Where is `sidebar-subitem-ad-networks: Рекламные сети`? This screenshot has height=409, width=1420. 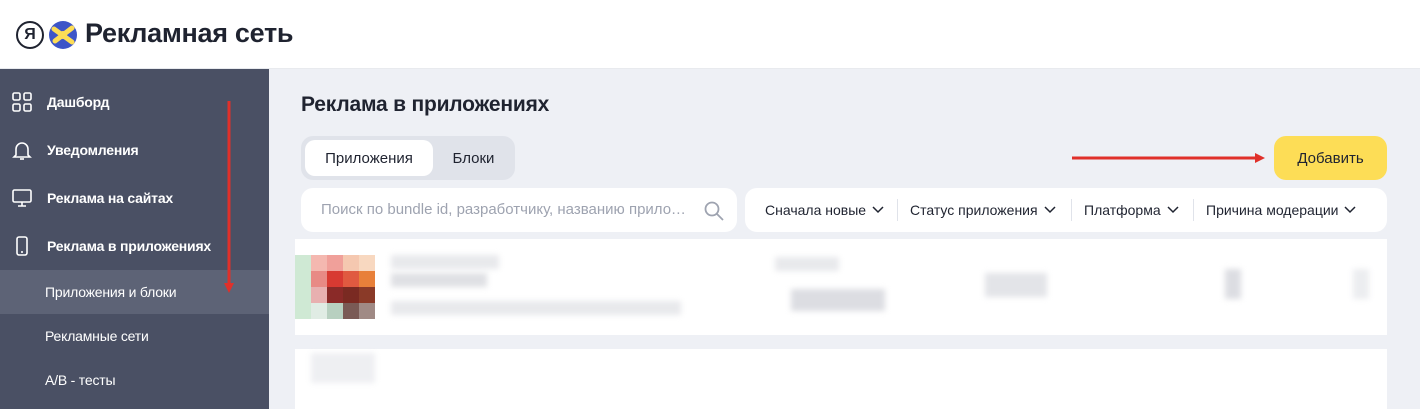
sidebar-subitem-ad-networks: Рекламные сети is located at coordinates (134, 336).